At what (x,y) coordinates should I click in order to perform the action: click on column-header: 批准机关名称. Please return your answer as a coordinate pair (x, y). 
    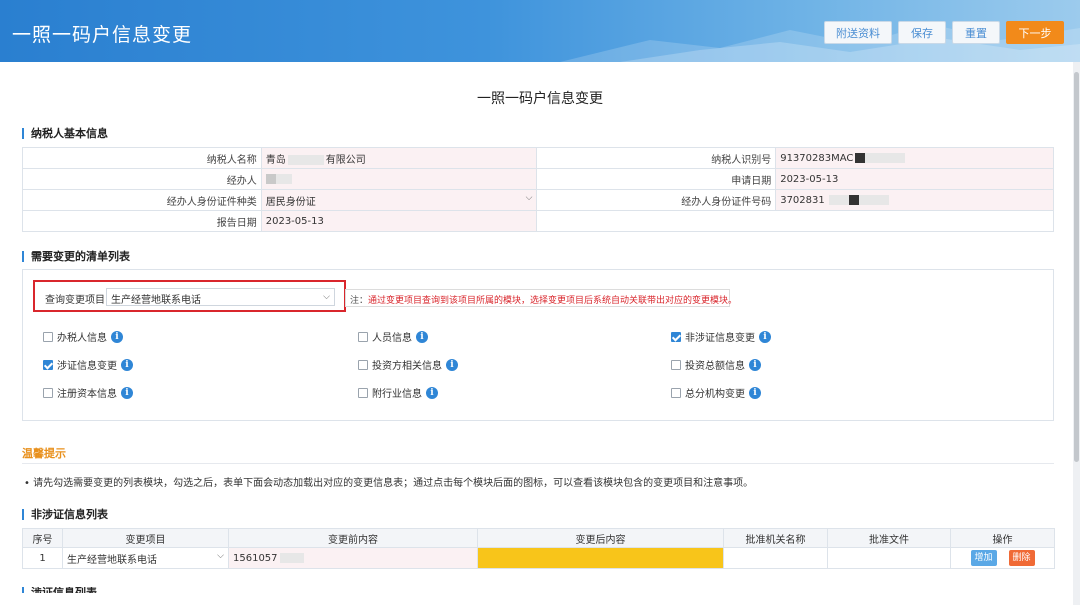
    Looking at the image, I should click on (775, 538).